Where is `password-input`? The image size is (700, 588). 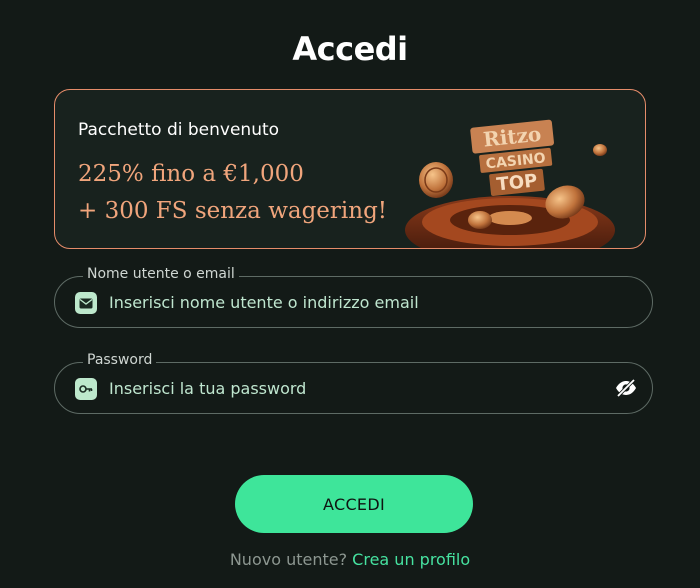 password-input is located at coordinates (349, 388).